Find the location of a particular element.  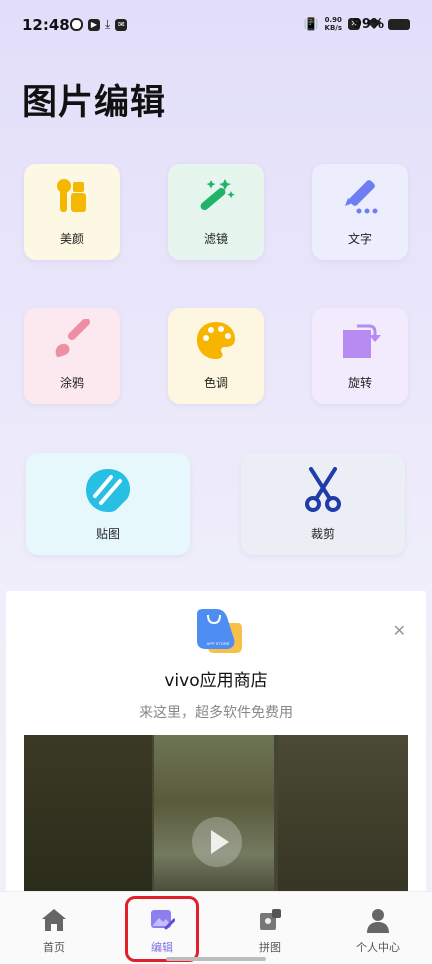

play-button is located at coordinates (217, 842).